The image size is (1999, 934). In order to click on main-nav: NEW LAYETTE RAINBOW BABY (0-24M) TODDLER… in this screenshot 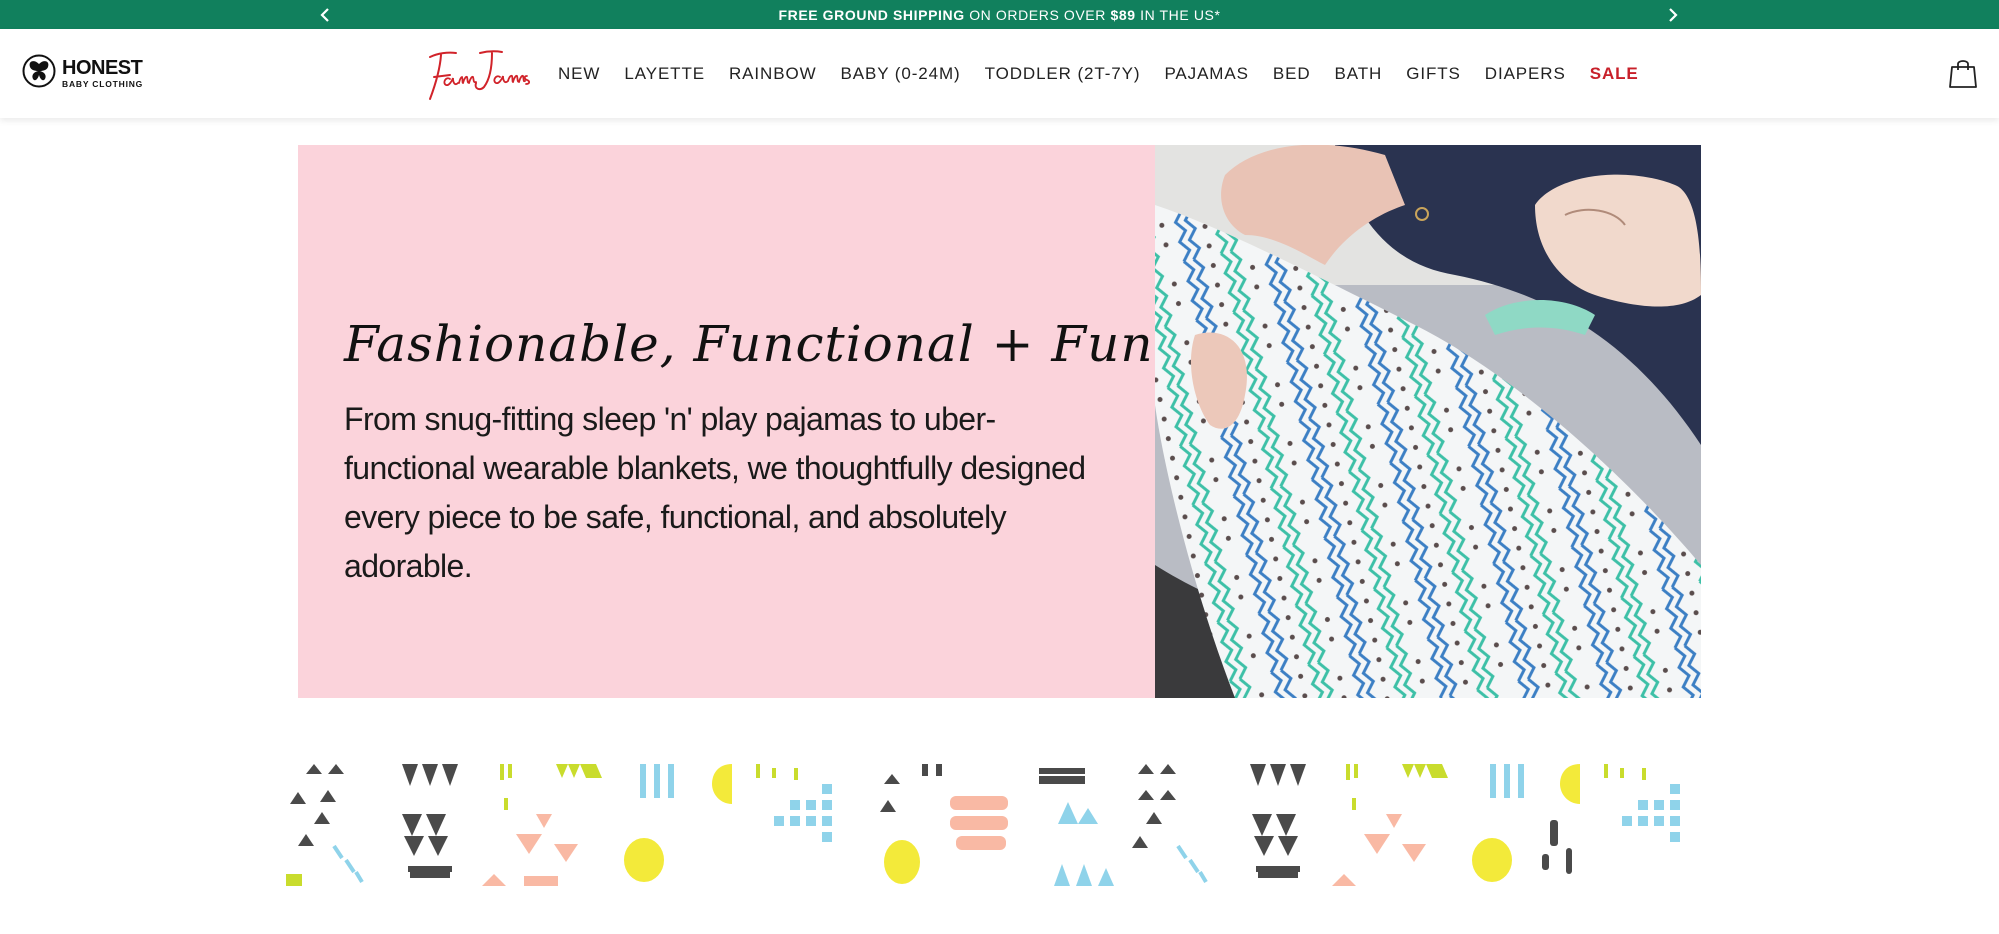, I will do `click(1110, 73)`.